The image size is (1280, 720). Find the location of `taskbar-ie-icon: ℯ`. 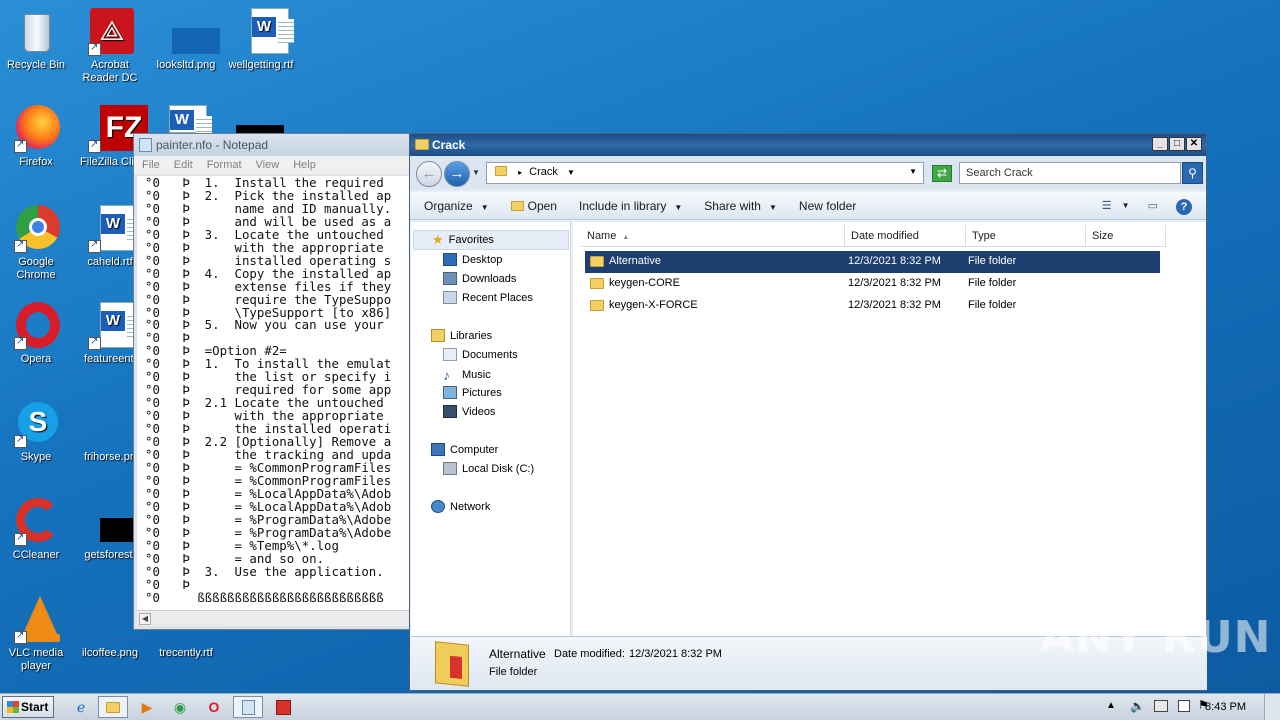

taskbar-ie-icon: ℯ is located at coordinates (81, 707).